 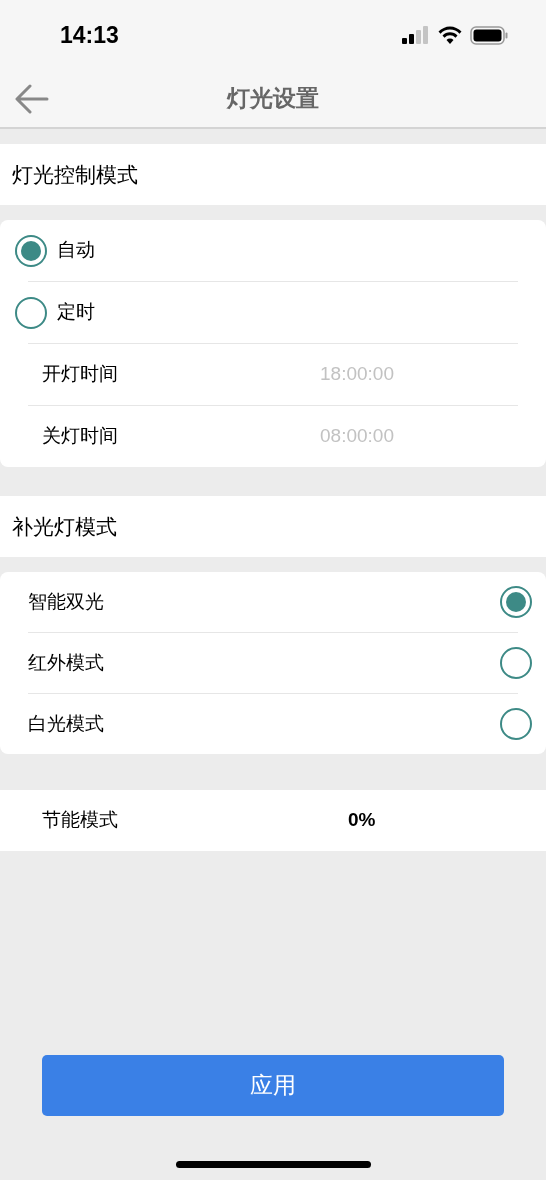 I want to click on option-label: 定时, so click(x=76, y=312).